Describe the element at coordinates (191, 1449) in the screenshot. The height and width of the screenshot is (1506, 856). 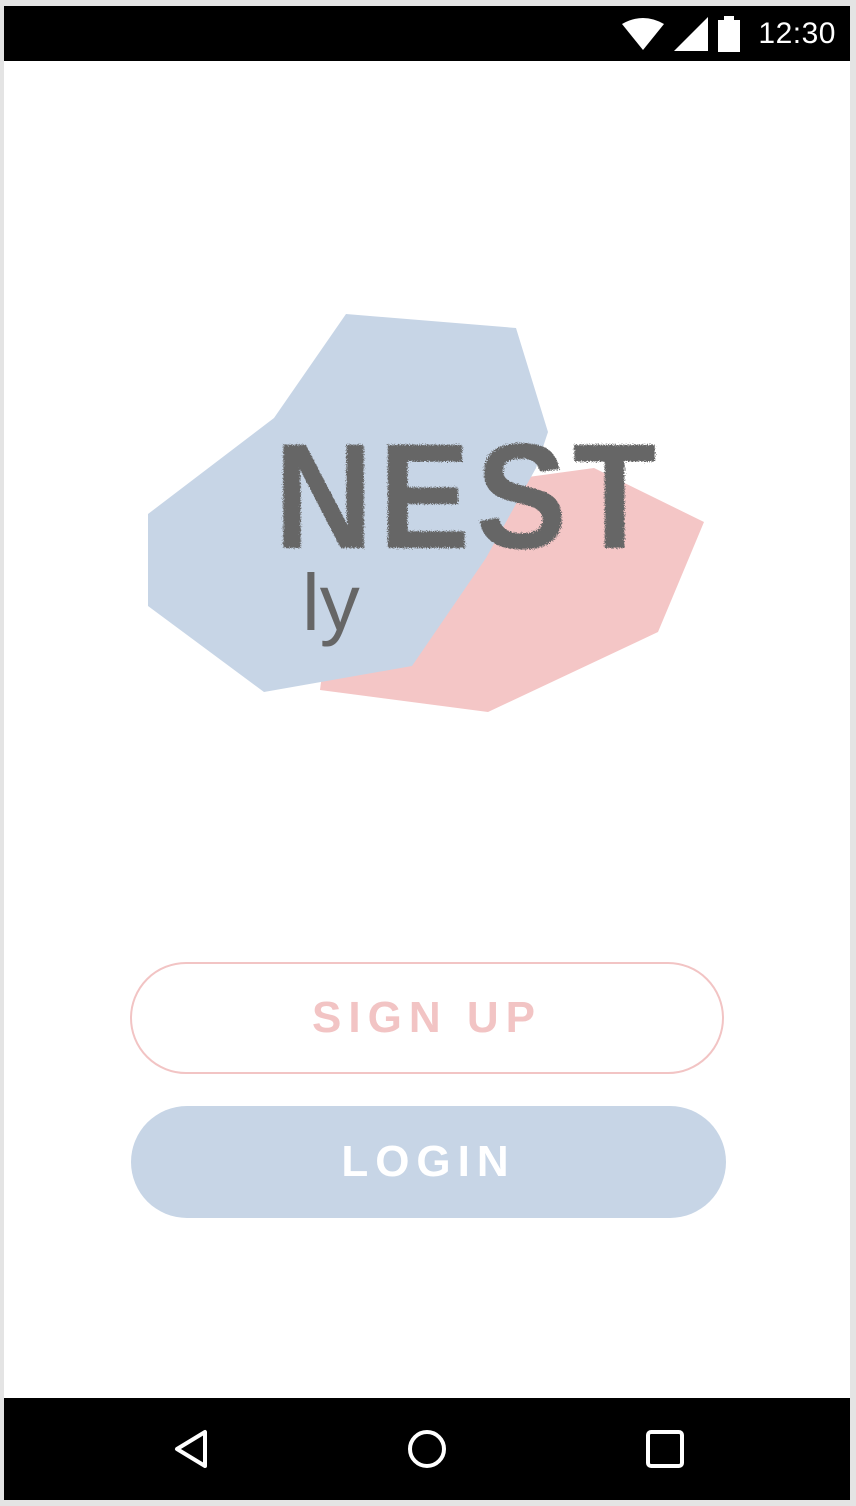
I see `back-icon` at that location.